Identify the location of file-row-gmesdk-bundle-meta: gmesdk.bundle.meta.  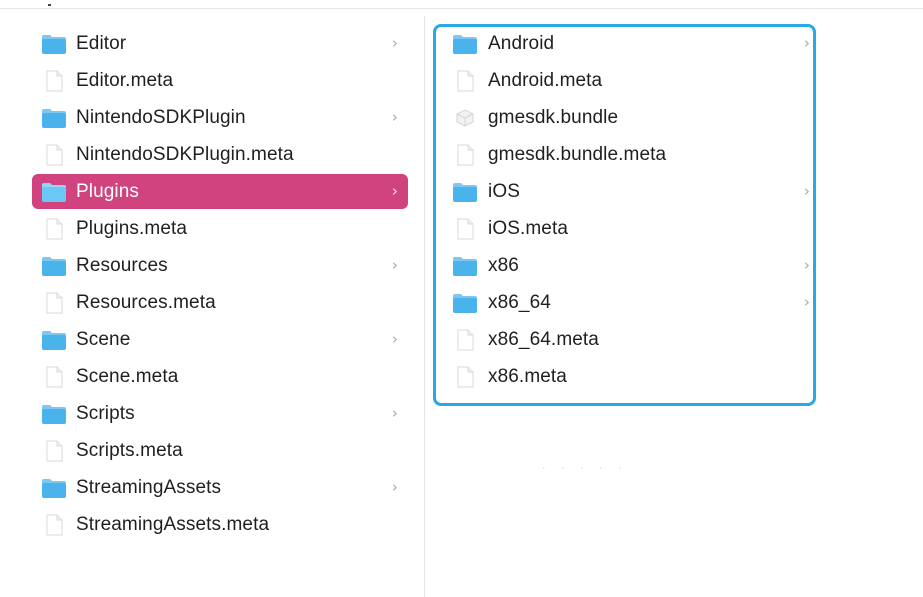
(628, 154).